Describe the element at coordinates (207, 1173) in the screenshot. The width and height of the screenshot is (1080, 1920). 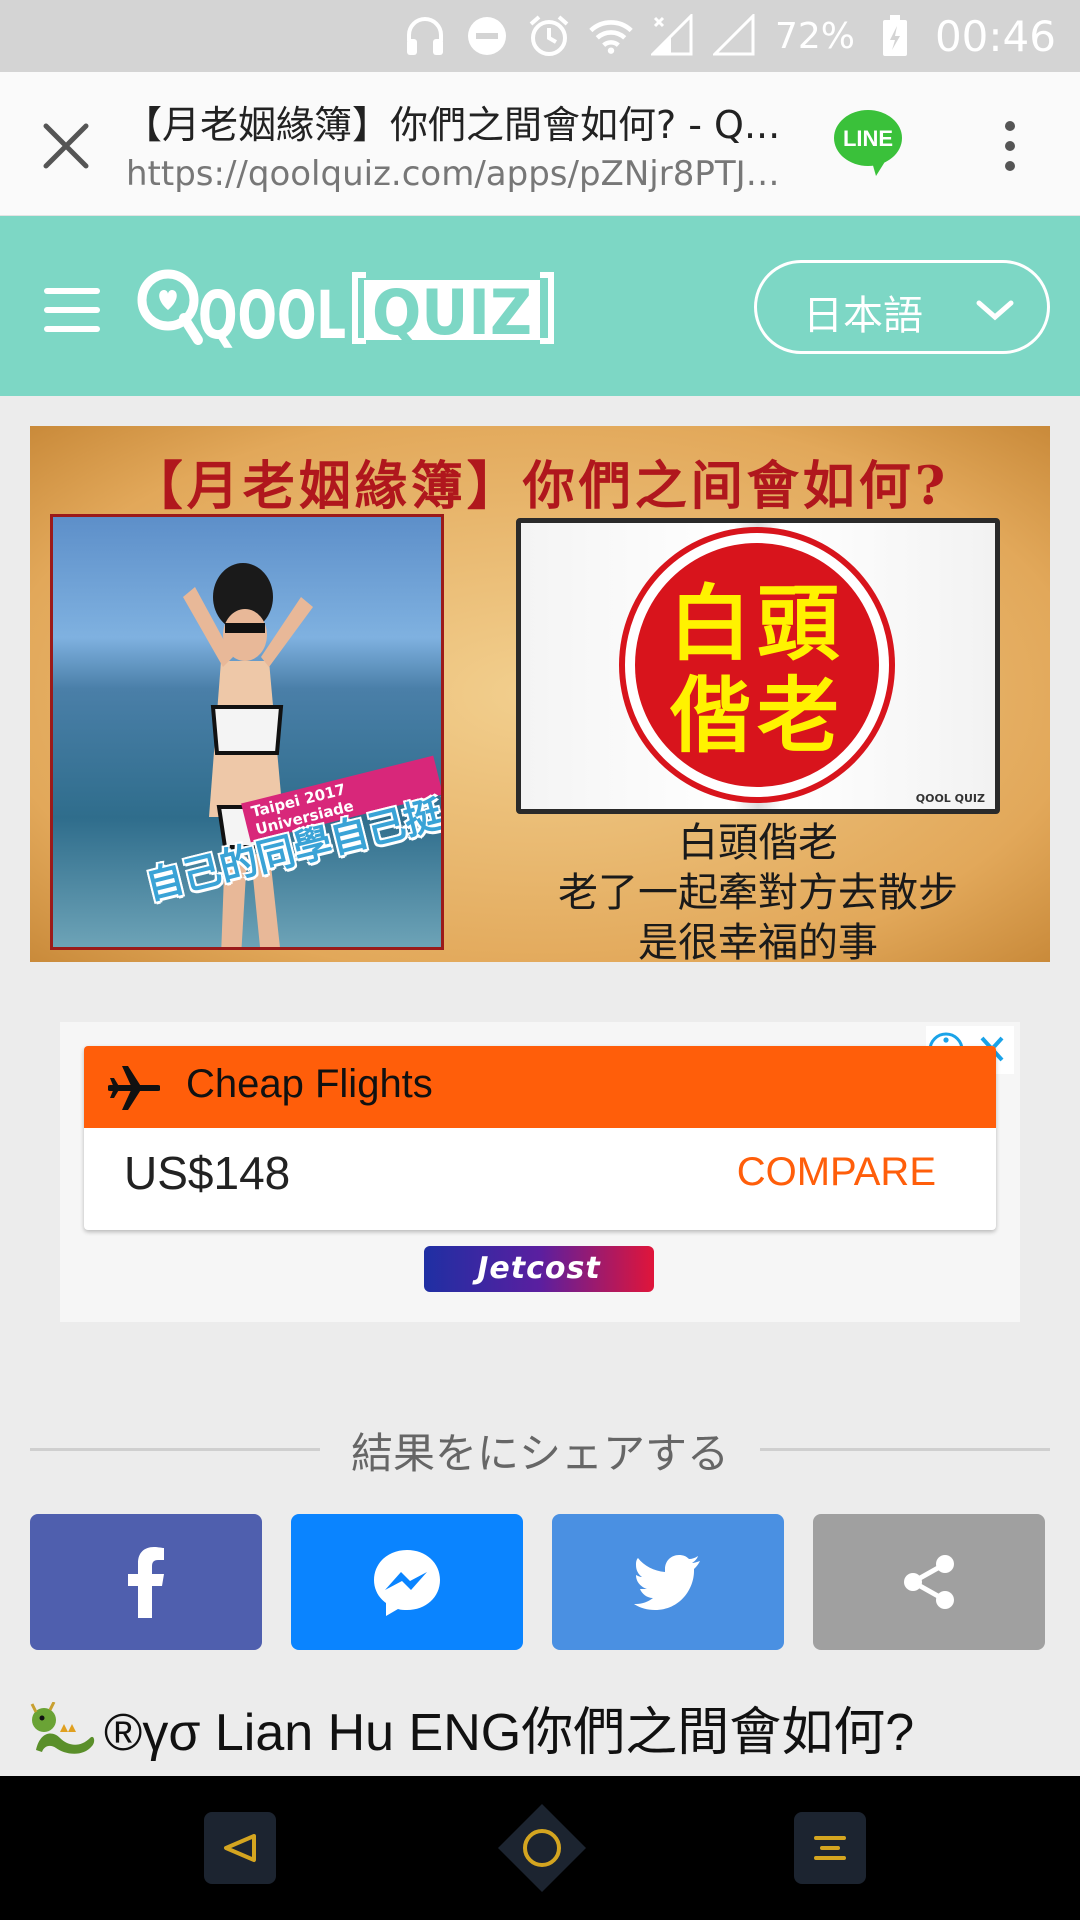
I see `ad-price: US$148` at that location.